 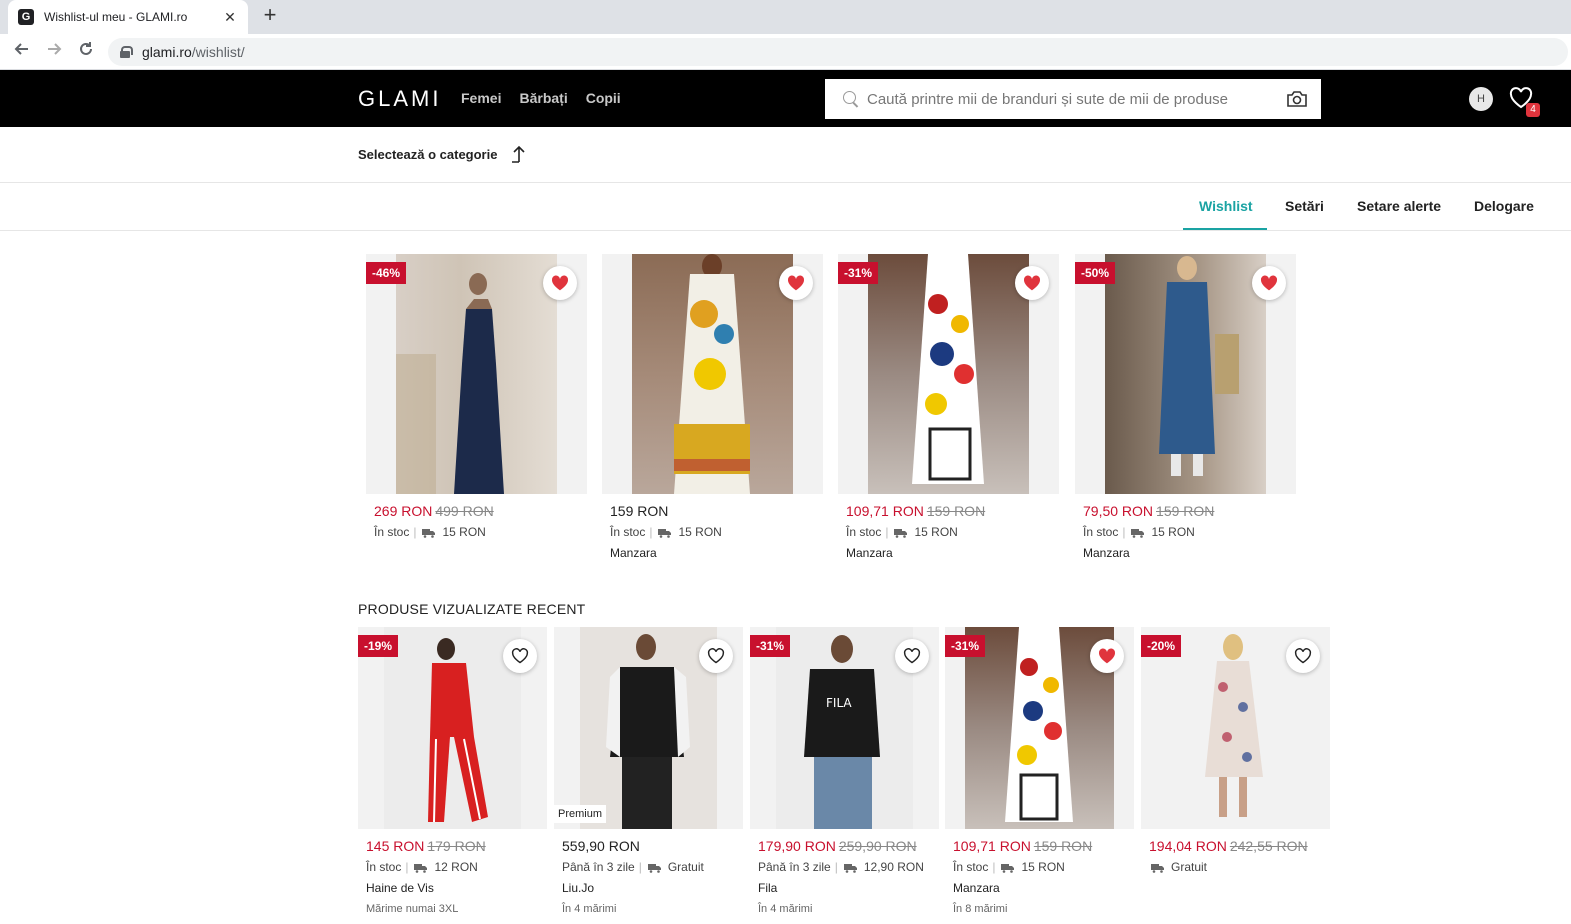 What do you see at coordinates (543, 98) in the screenshot?
I see `nav-barbati: Bărbați` at bounding box center [543, 98].